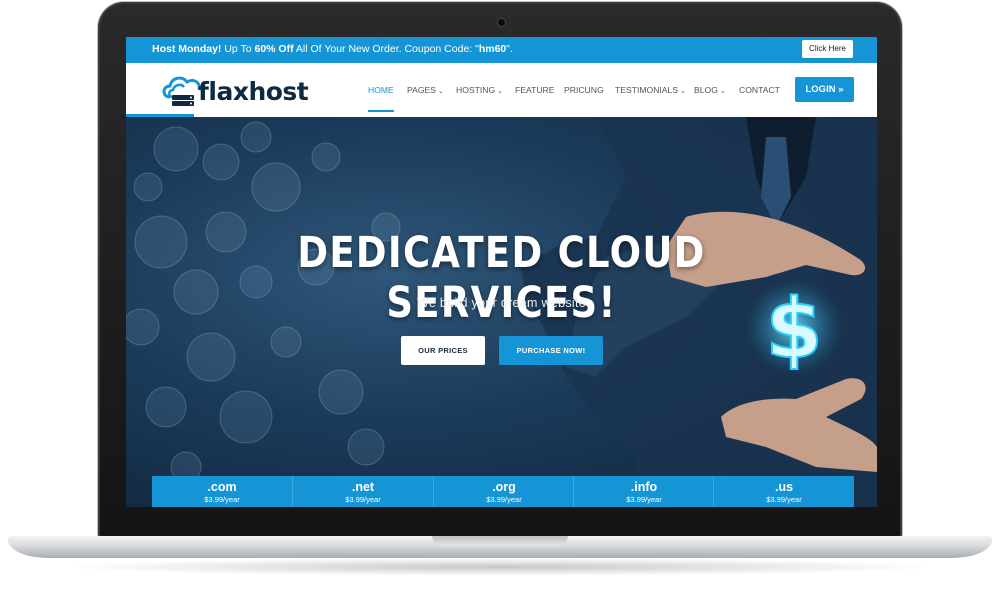 This screenshot has width=1000, height=604. I want to click on nav-label: FEATURE, so click(535, 90).